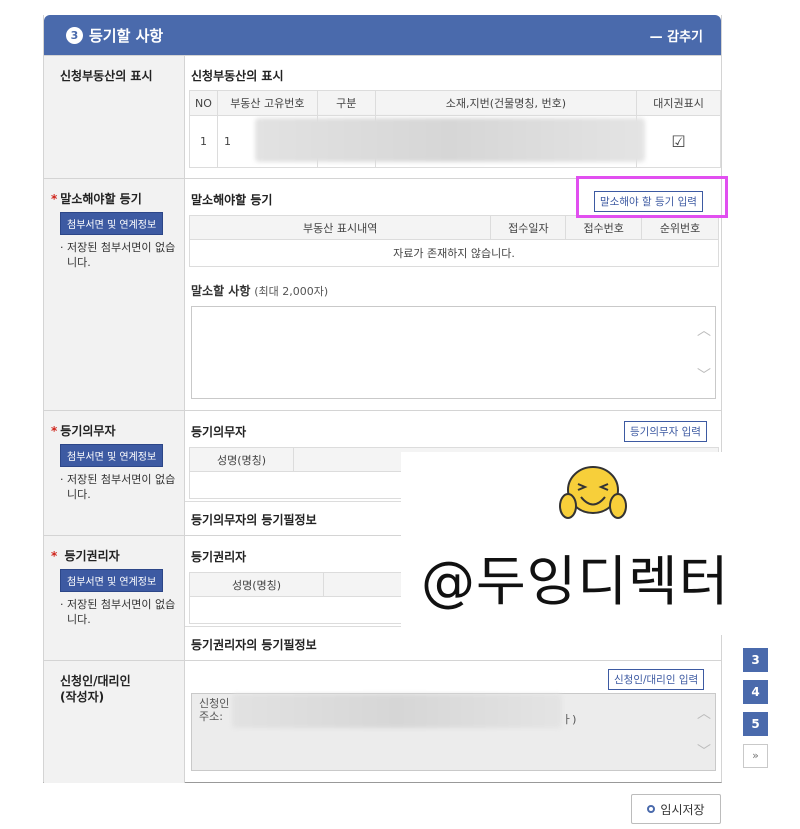 Image resolution: width=800 pixels, height=829 pixels. I want to click on obligor-attach-button: 첨부서면 및 연계정보, so click(112, 455).